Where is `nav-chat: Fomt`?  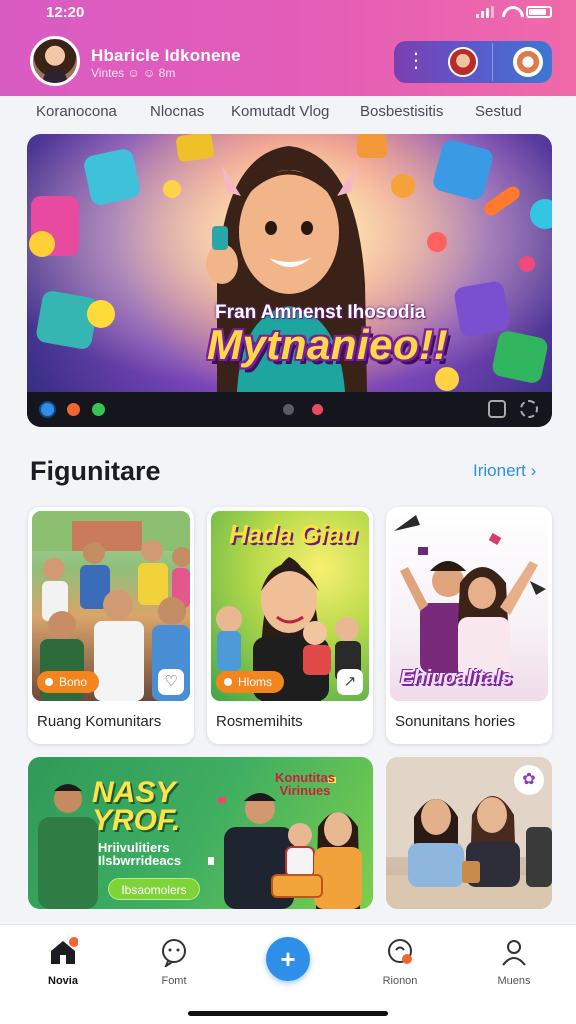
nav-chat: Fomt is located at coordinates (174, 962).